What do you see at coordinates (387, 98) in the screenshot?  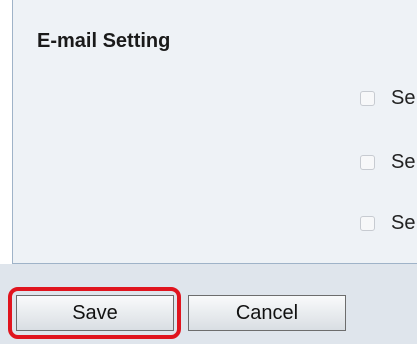 I see `email-option-1: Se` at bounding box center [387, 98].